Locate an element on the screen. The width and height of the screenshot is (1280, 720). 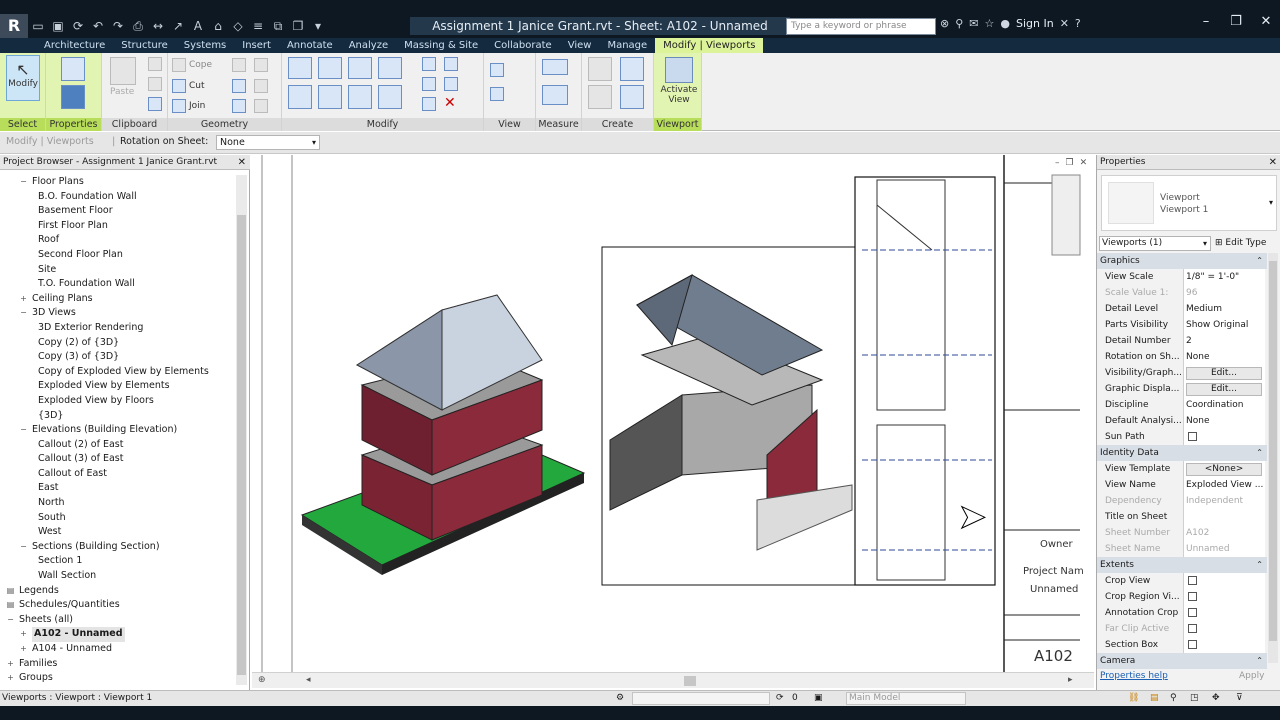
tree-item: ▤ Legends is located at coordinates (117, 591).